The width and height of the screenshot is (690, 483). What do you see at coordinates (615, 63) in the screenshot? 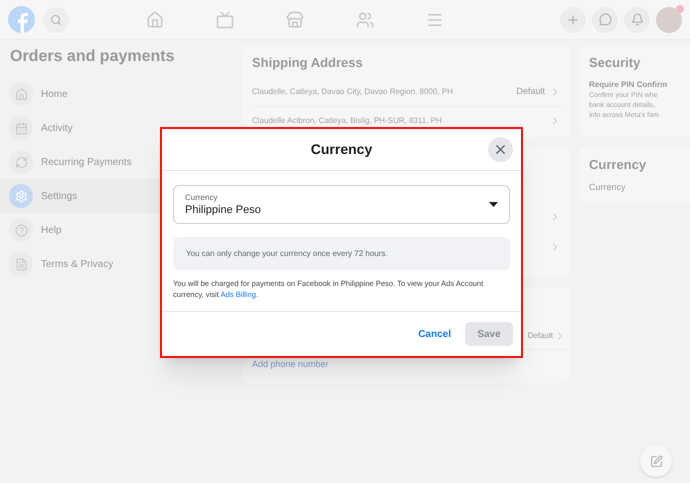
I see `card-title: Security` at bounding box center [615, 63].